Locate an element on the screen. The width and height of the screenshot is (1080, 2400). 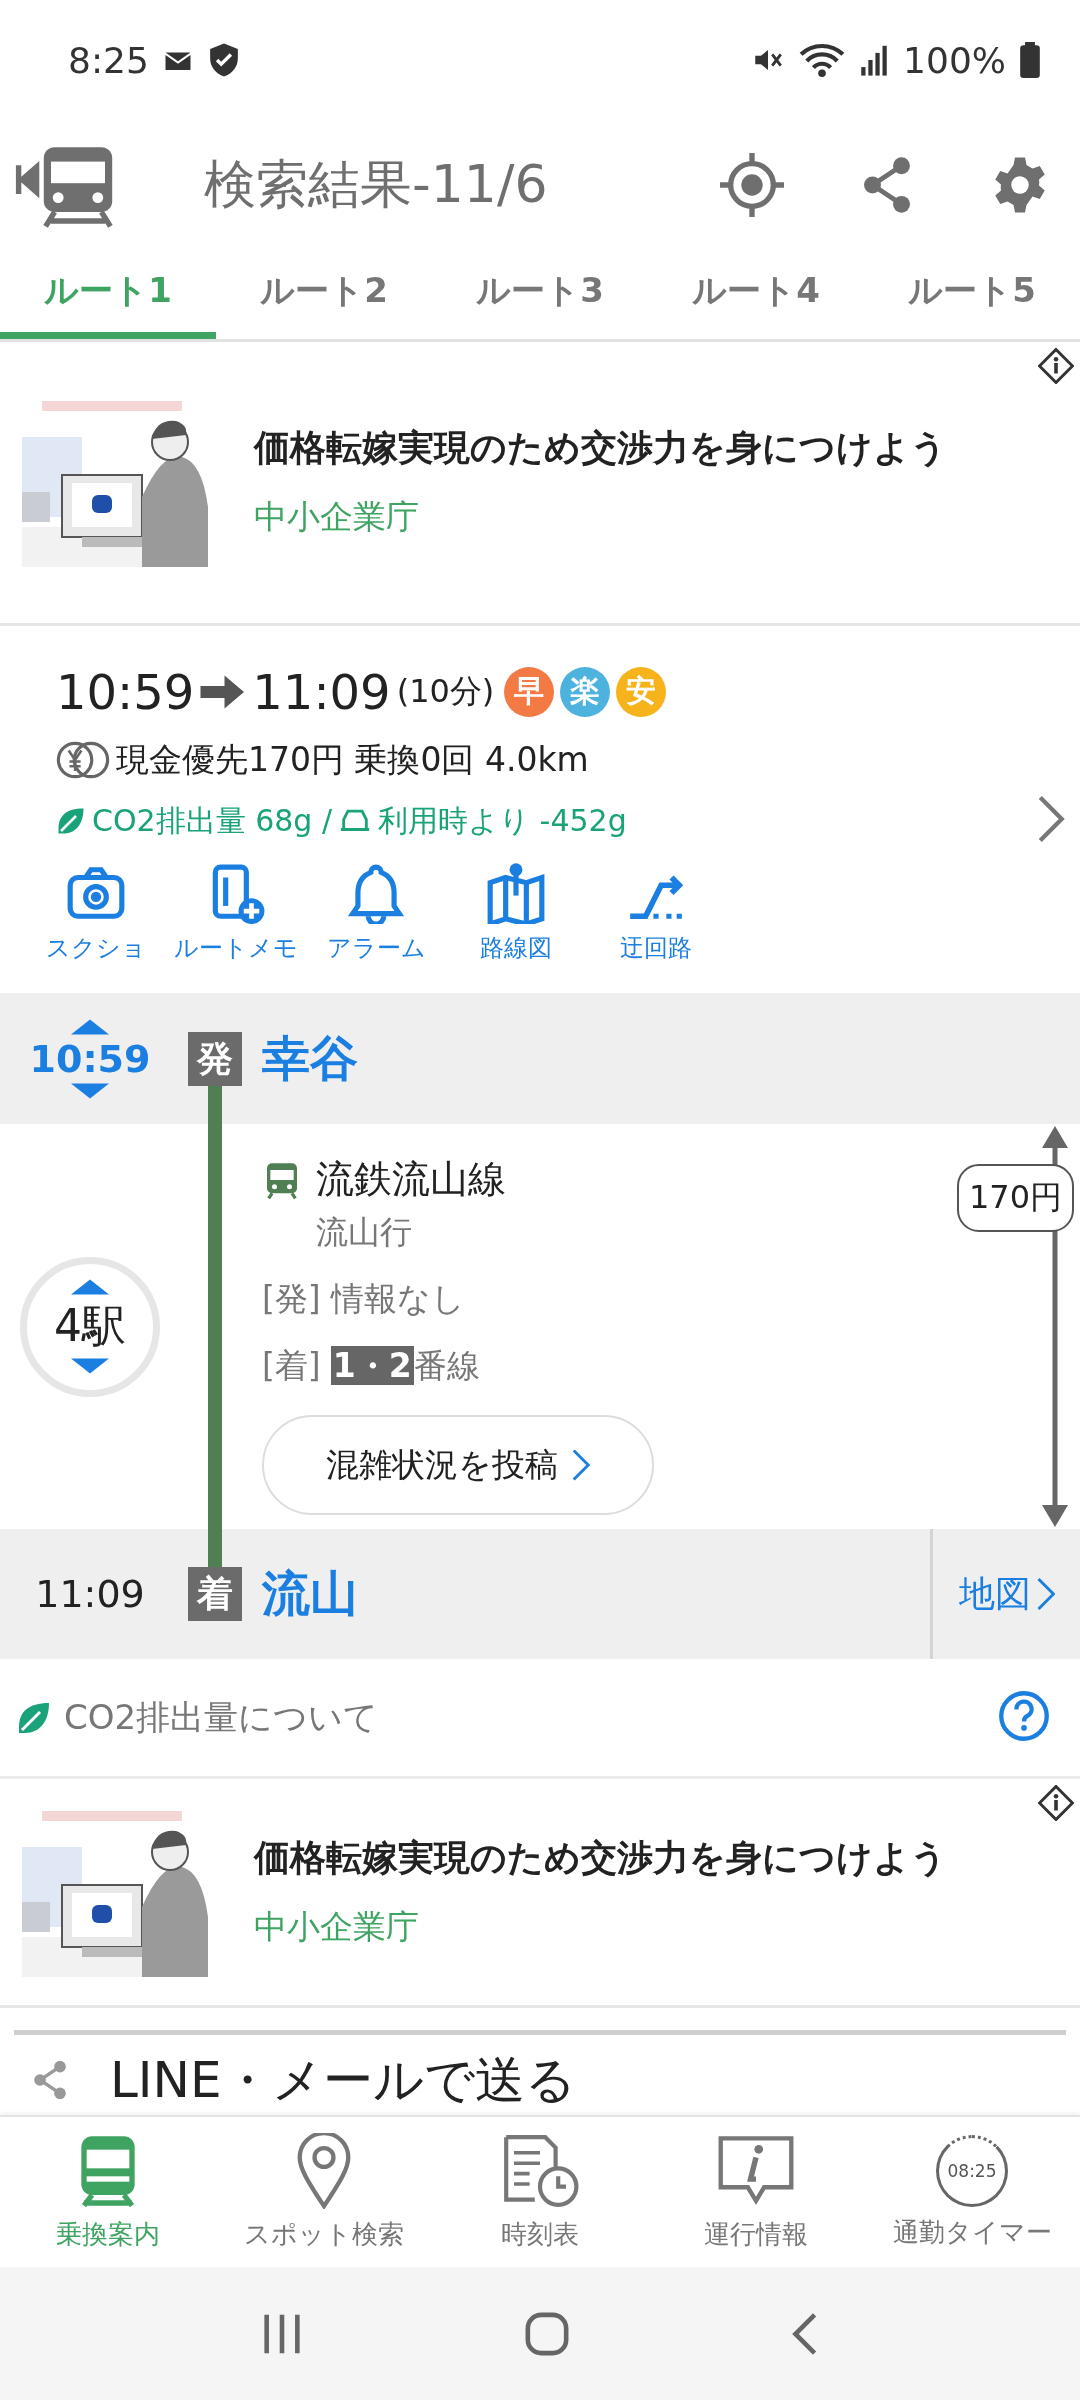
signal-icon is located at coordinates (874, 60).